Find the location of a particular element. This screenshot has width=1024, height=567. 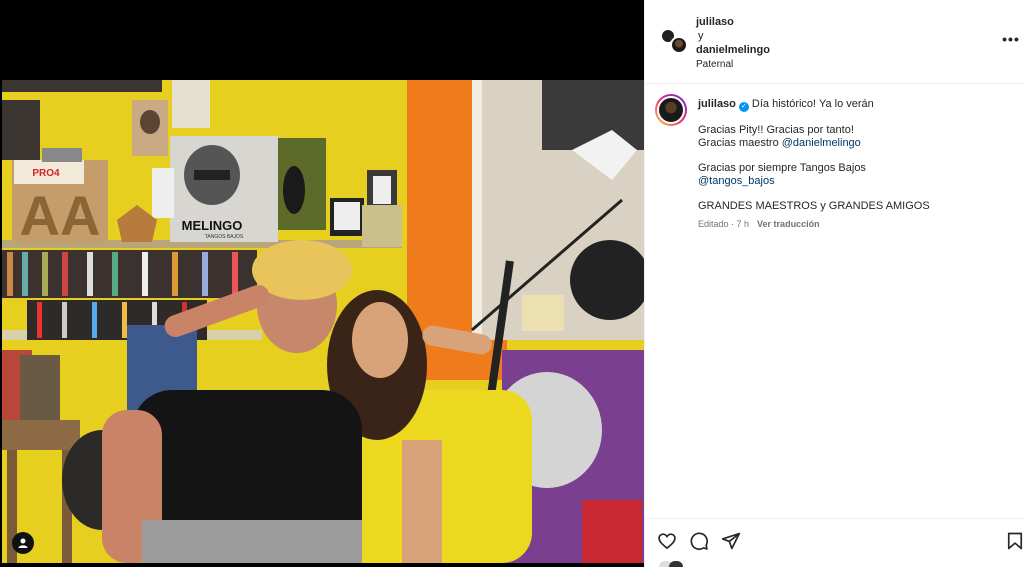

svg-text: AA is located at coordinates (60, 215).